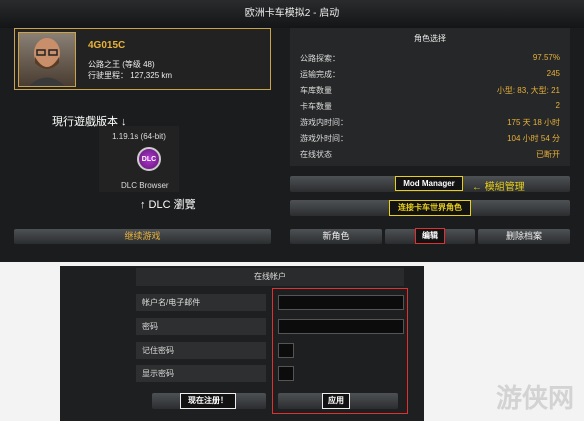 The image size is (584, 421). I want to click on stat-label: 运输完成：, so click(320, 74).